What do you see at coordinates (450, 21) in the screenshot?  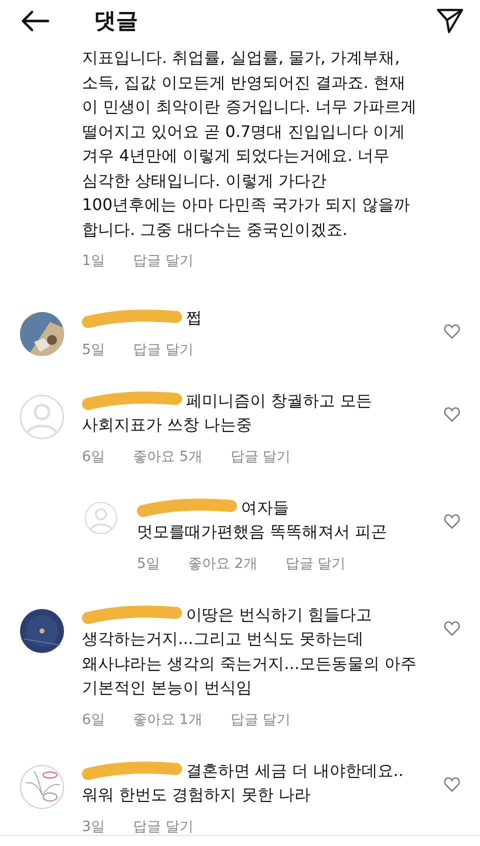 I see `send-icon` at bounding box center [450, 21].